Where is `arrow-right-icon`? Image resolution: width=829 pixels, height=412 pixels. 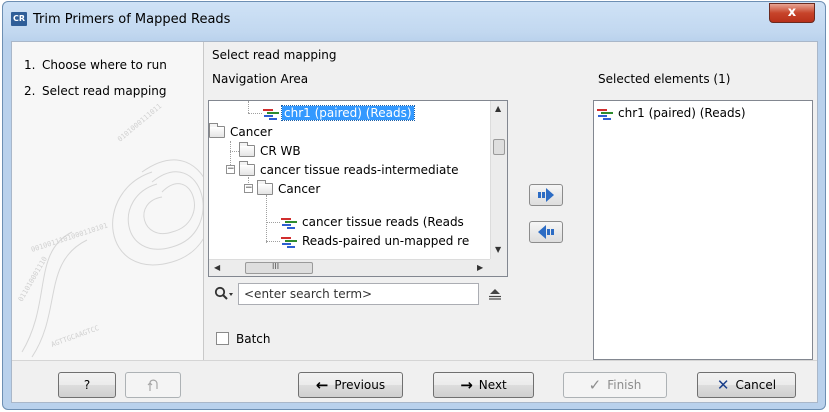
arrow-right-icon is located at coordinates (546, 195).